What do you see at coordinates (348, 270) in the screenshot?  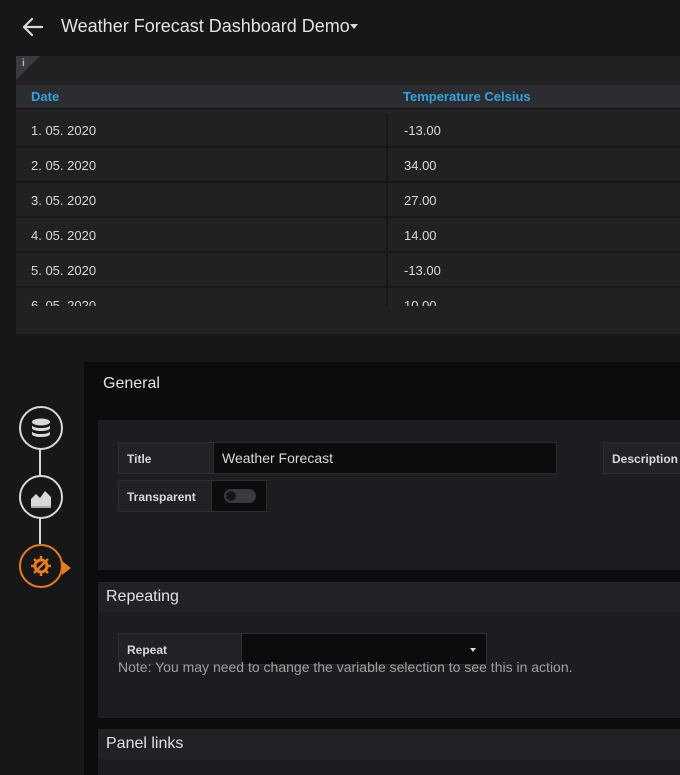 I see `table-row: 5. 05. 2020 -13.00` at bounding box center [348, 270].